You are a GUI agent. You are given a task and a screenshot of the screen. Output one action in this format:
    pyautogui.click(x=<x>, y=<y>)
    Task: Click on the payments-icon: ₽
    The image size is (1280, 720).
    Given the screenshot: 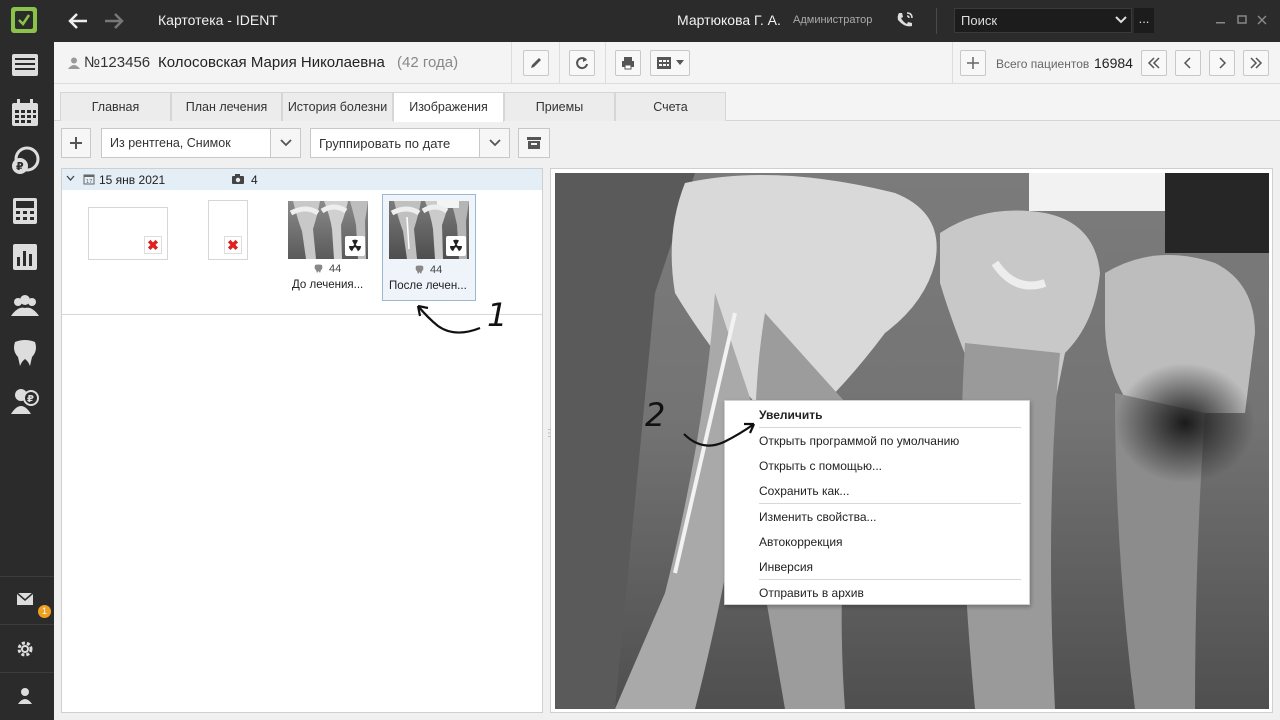 What is the action you would take?
    pyautogui.click(x=25, y=161)
    